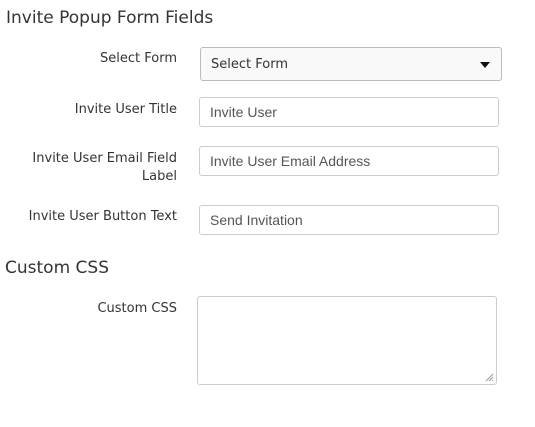 The width and height of the screenshot is (535, 427). I want to click on invite-user-email-label: Invite User Email Field Label, so click(104, 167).